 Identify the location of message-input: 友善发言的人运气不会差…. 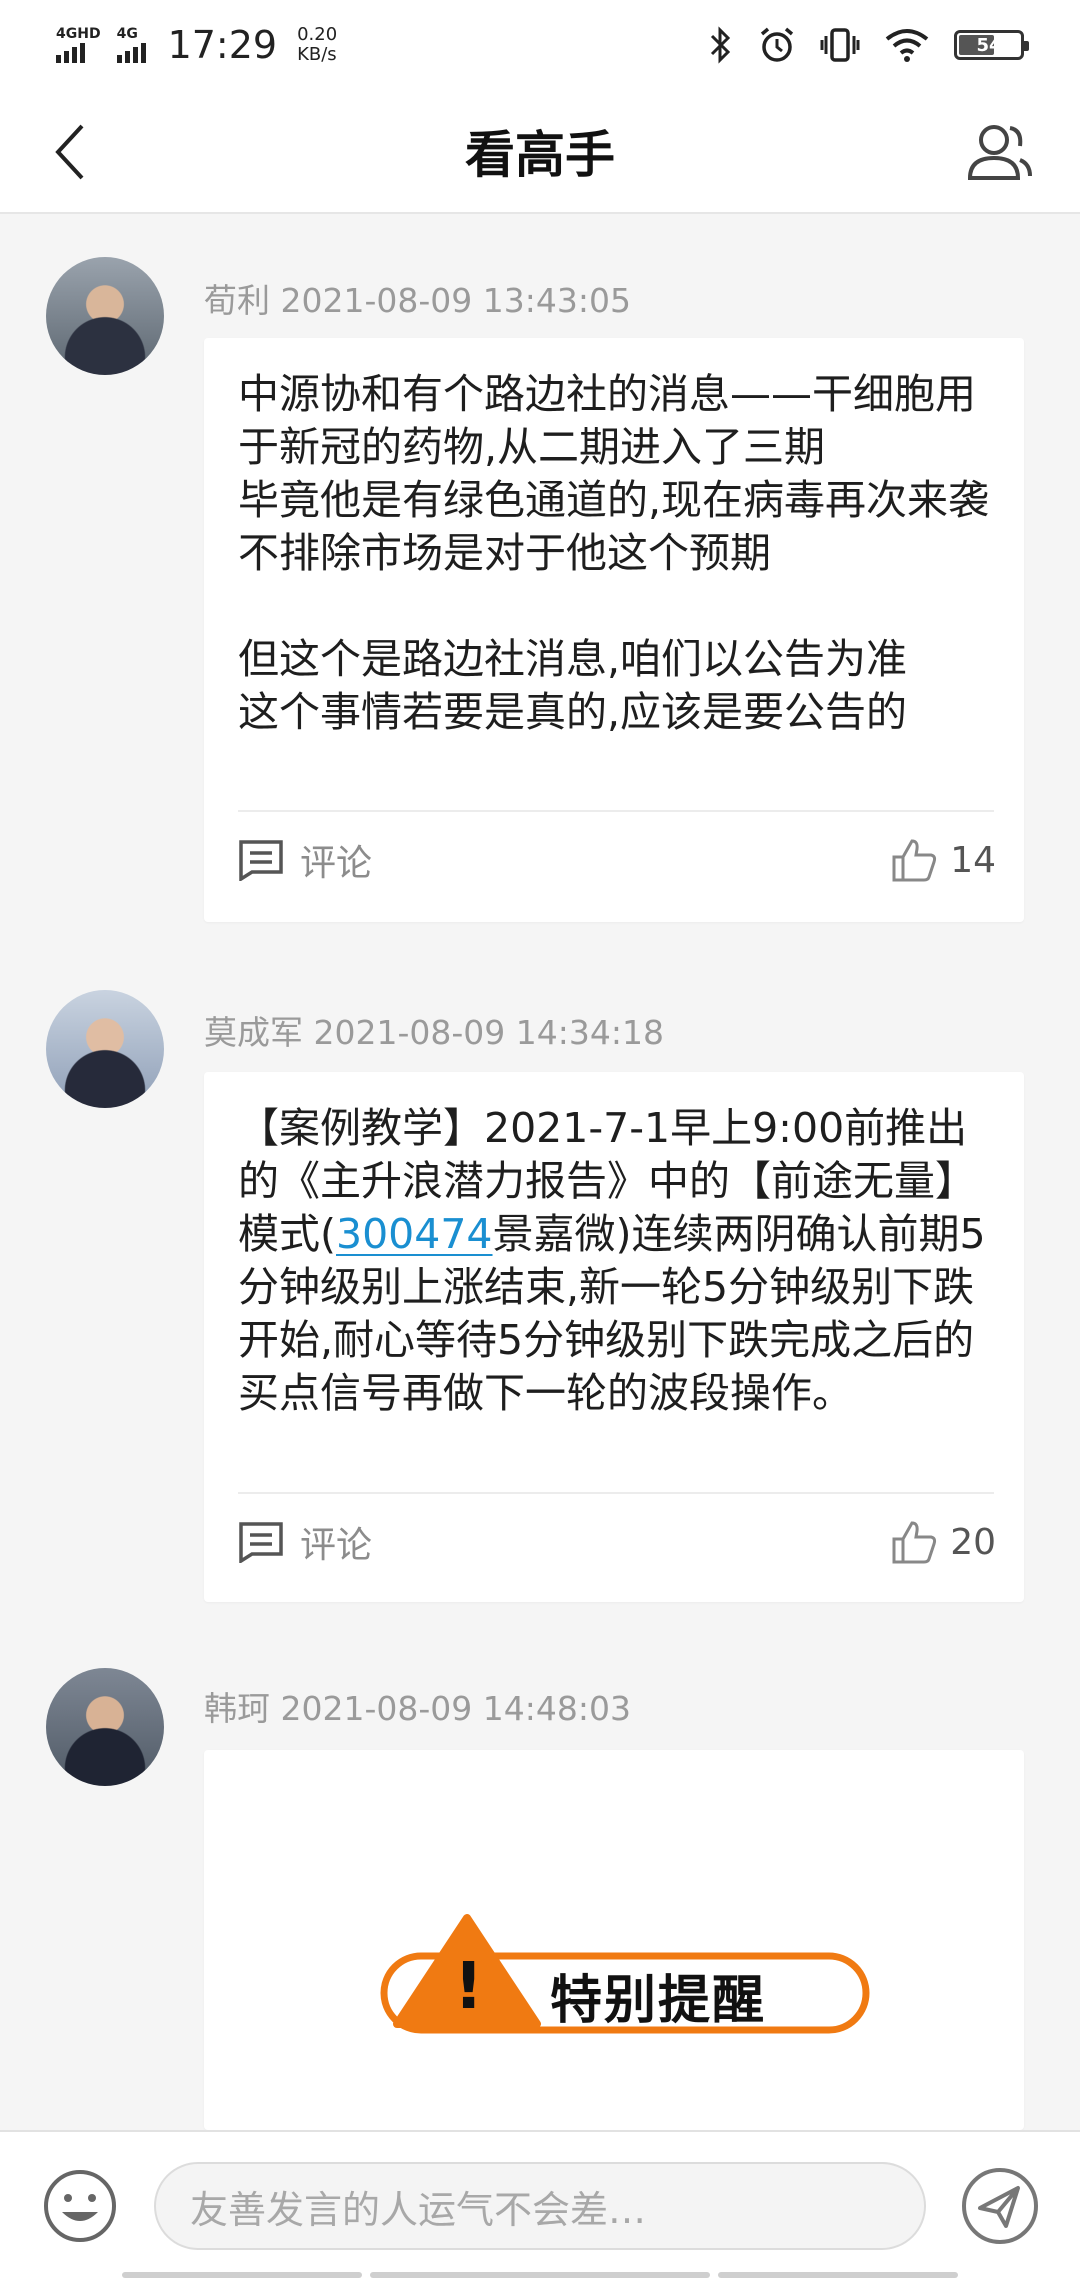
(540, 2206).